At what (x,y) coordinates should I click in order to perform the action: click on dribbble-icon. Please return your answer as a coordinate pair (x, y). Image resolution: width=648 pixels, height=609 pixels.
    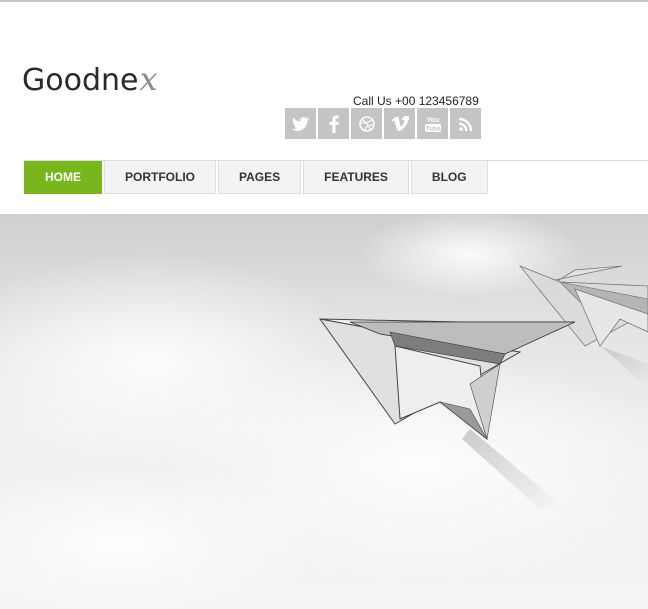
    Looking at the image, I should click on (366, 123).